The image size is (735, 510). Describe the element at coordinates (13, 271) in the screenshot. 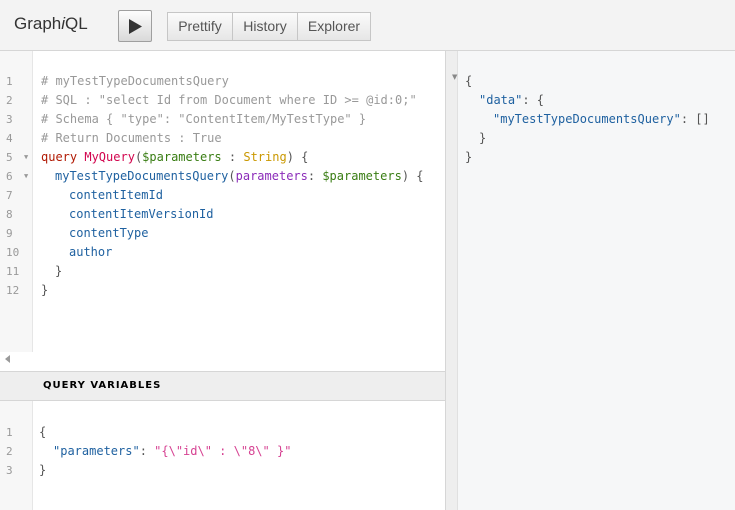

I see `line-number: 11` at that location.